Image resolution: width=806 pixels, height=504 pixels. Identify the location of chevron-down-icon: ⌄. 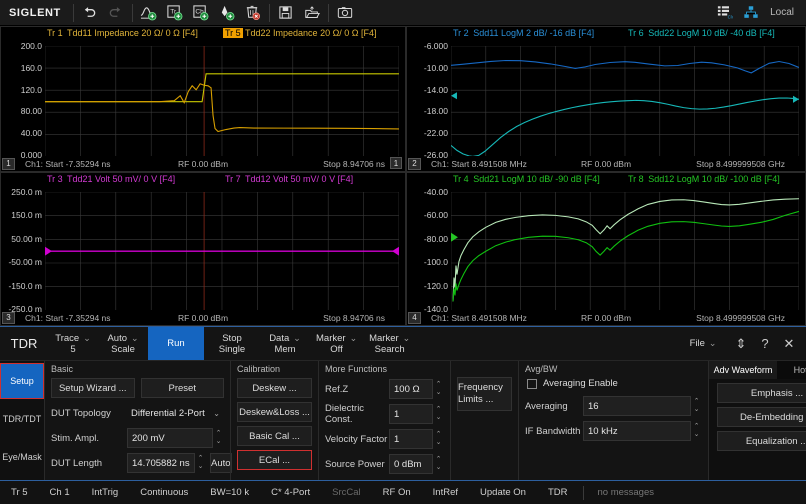
(712, 343).